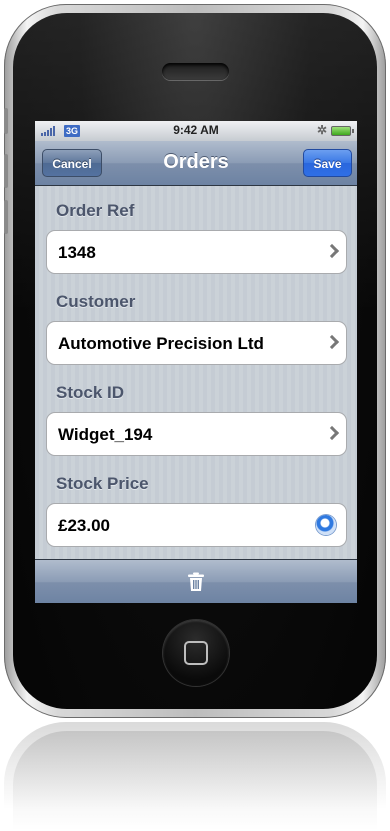 This screenshot has height=831, width=390. What do you see at coordinates (195, 776) in the screenshot?
I see `phone-reflection` at bounding box center [195, 776].